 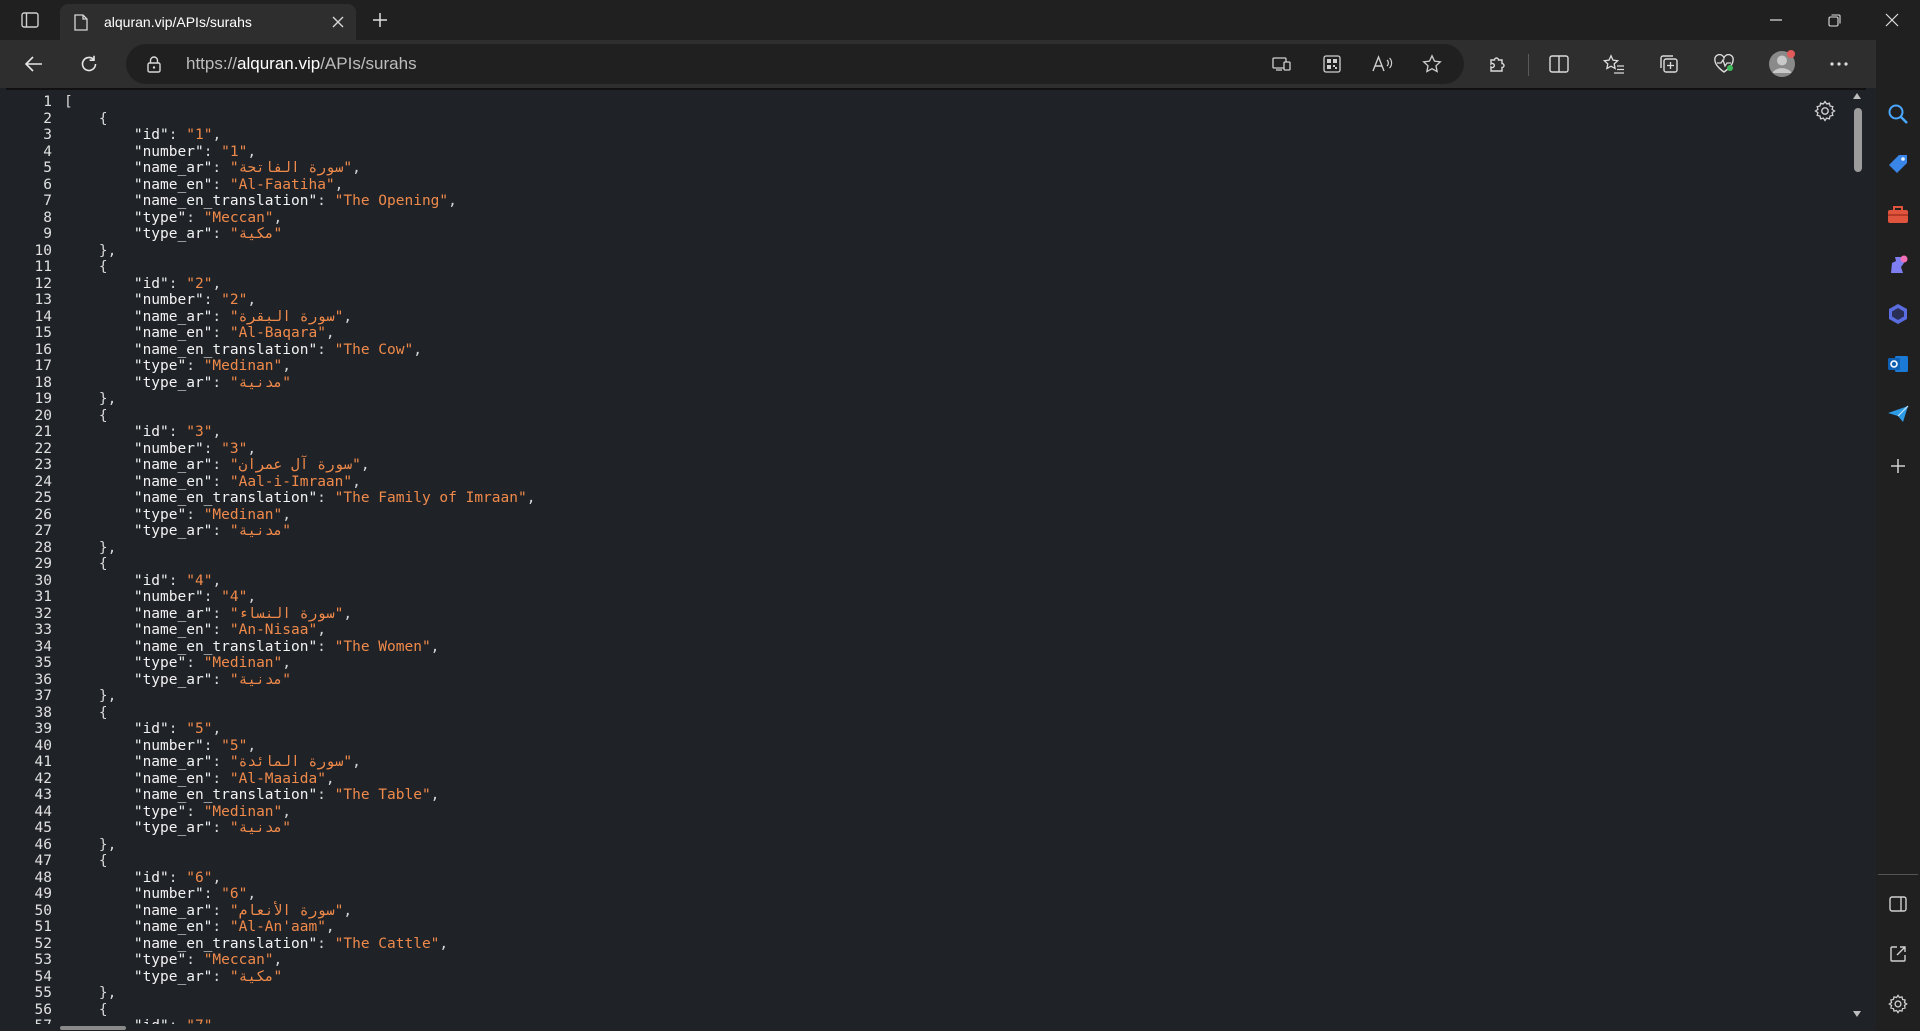 What do you see at coordinates (43, 349) in the screenshot?
I see `line-number: 16` at bounding box center [43, 349].